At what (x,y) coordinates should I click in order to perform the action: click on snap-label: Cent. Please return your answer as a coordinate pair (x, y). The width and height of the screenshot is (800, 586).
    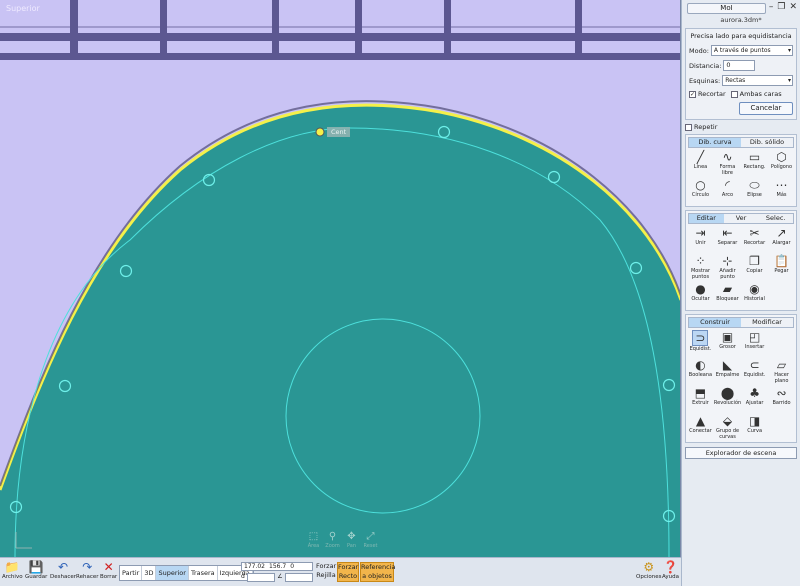
    Looking at the image, I should click on (339, 132).